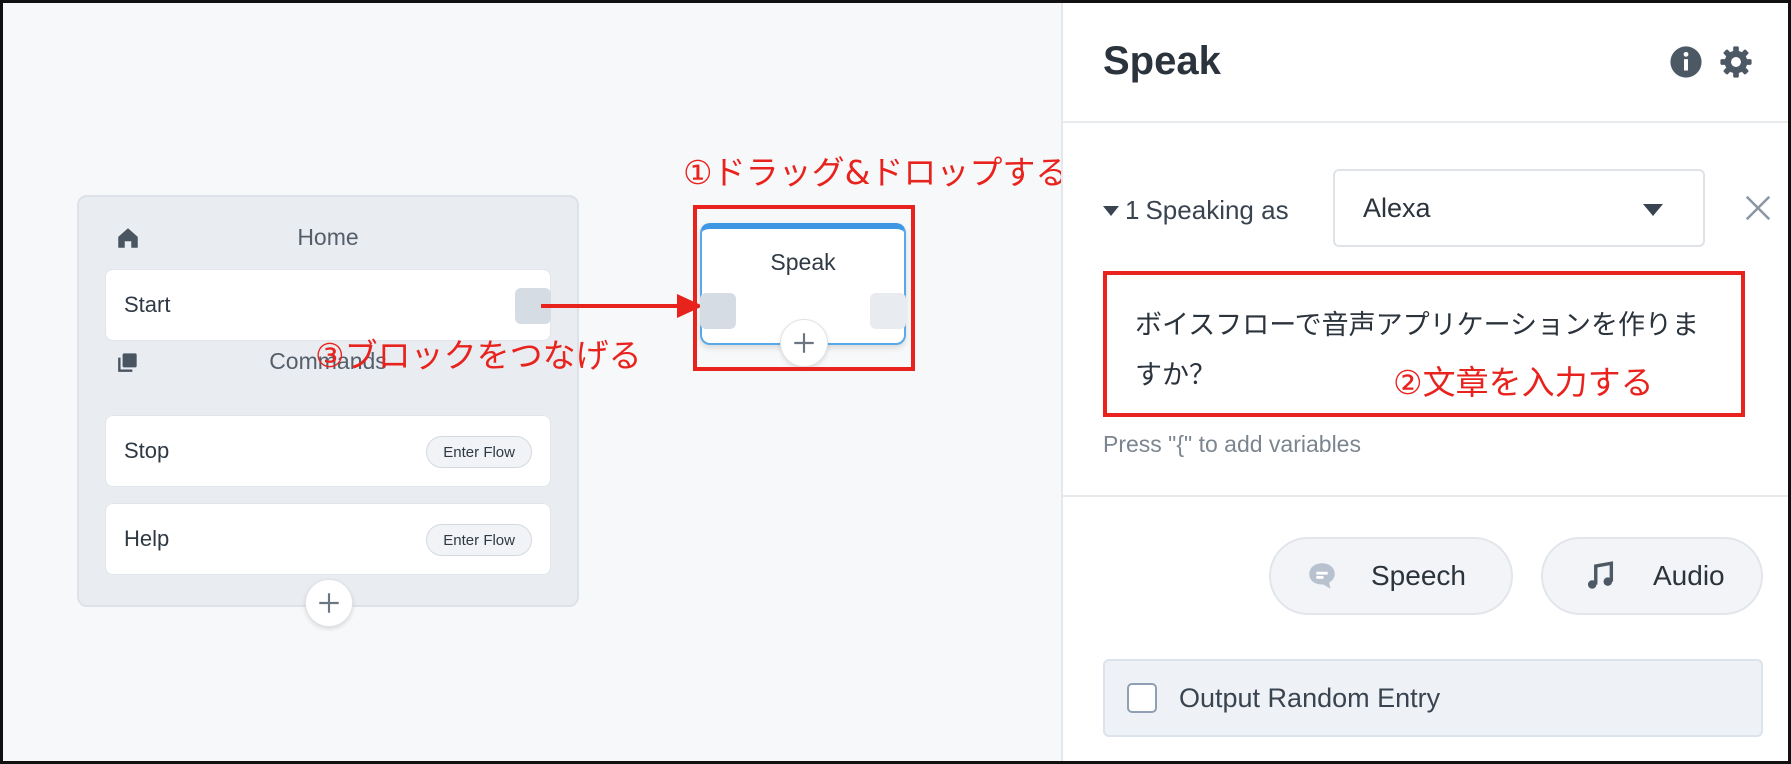 The image size is (1791, 764). Describe the element at coordinates (1217, 210) in the screenshot. I see `speaking-label-text: Speaking as` at that location.